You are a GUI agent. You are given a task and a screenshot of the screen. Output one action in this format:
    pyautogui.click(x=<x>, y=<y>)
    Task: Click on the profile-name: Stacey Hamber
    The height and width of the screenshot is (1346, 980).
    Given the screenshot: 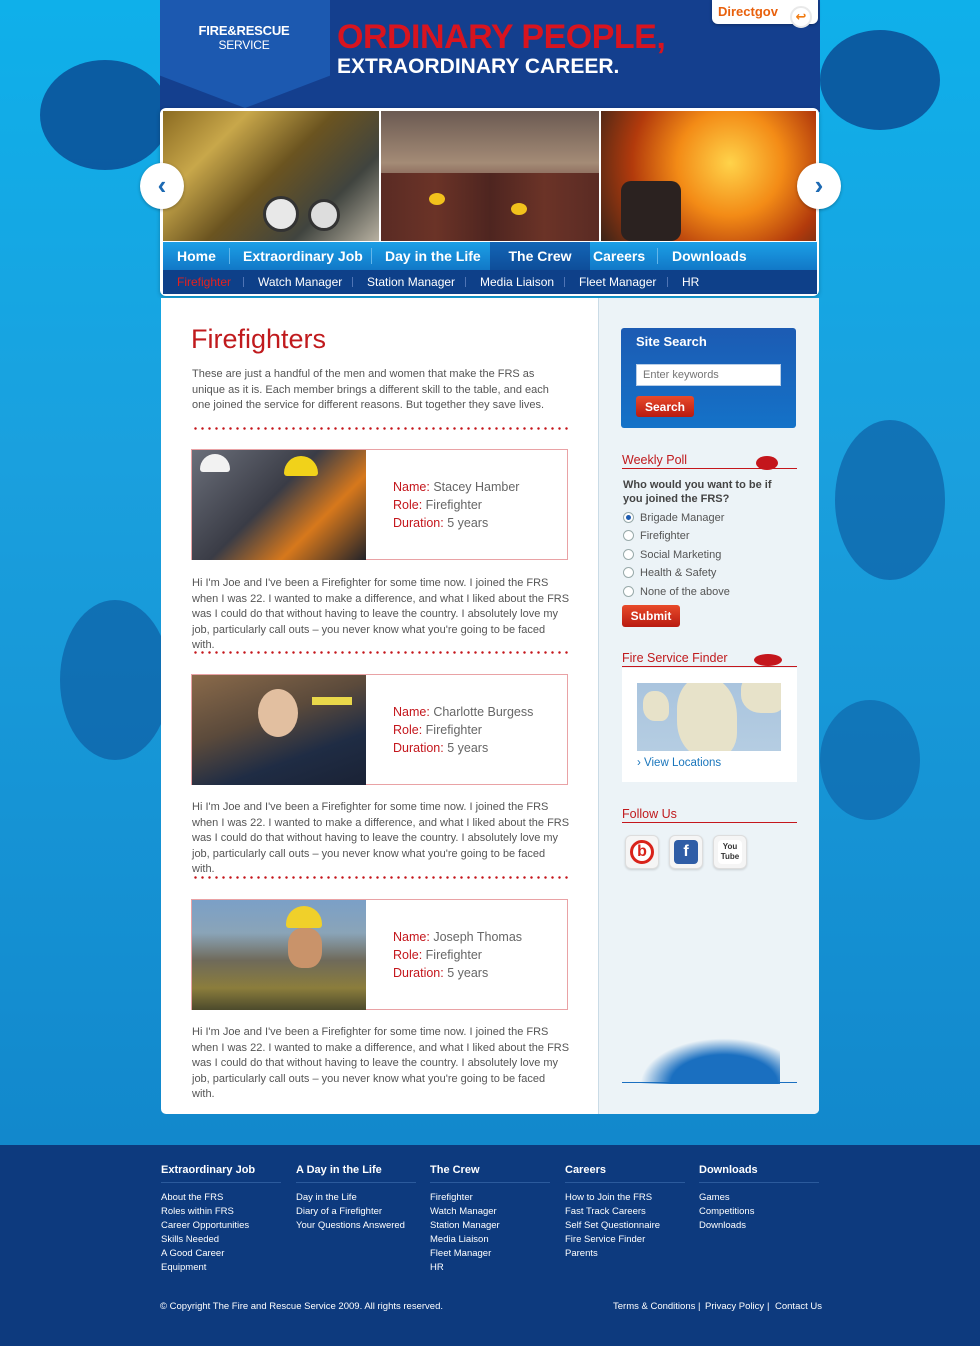 What is the action you would take?
    pyautogui.click(x=476, y=487)
    